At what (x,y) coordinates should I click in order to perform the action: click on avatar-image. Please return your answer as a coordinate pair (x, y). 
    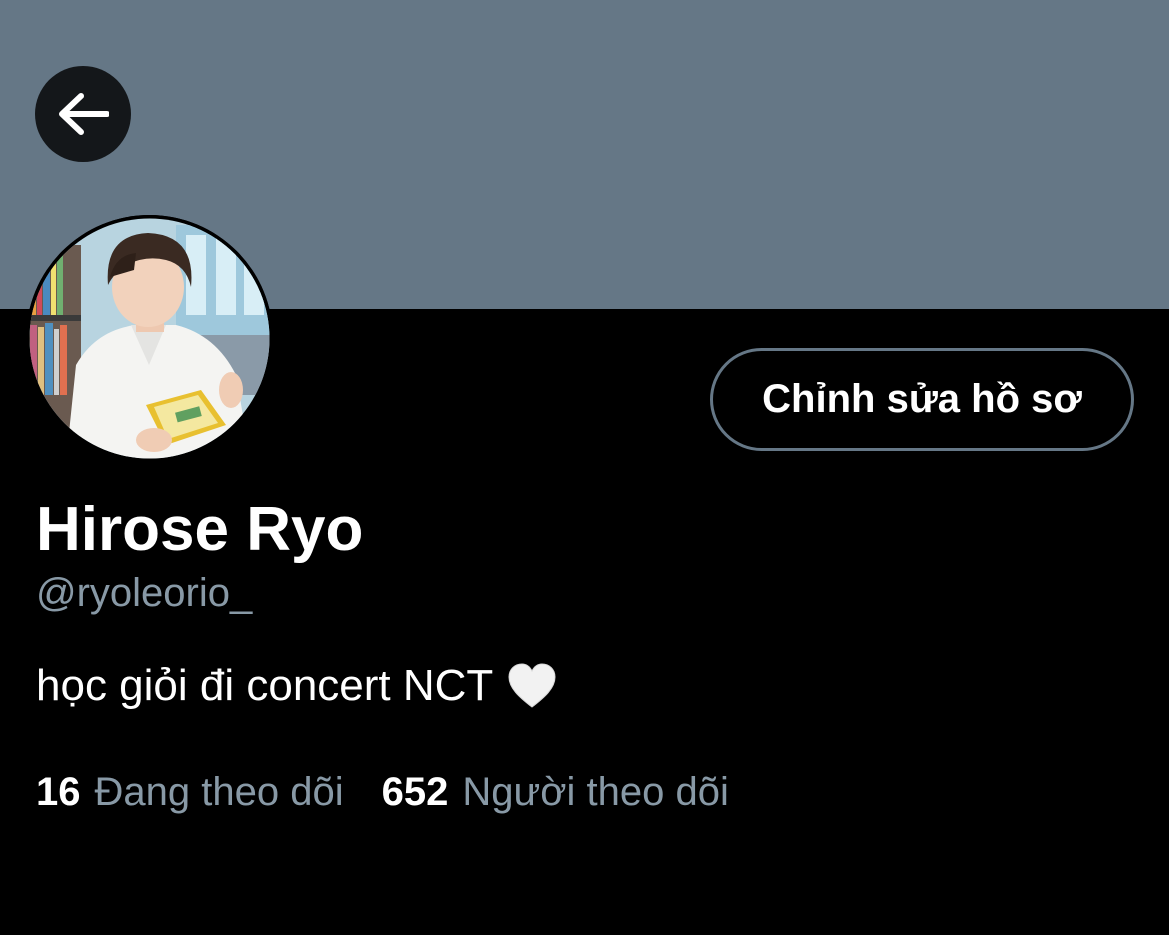
    Looking at the image, I should click on (149, 338).